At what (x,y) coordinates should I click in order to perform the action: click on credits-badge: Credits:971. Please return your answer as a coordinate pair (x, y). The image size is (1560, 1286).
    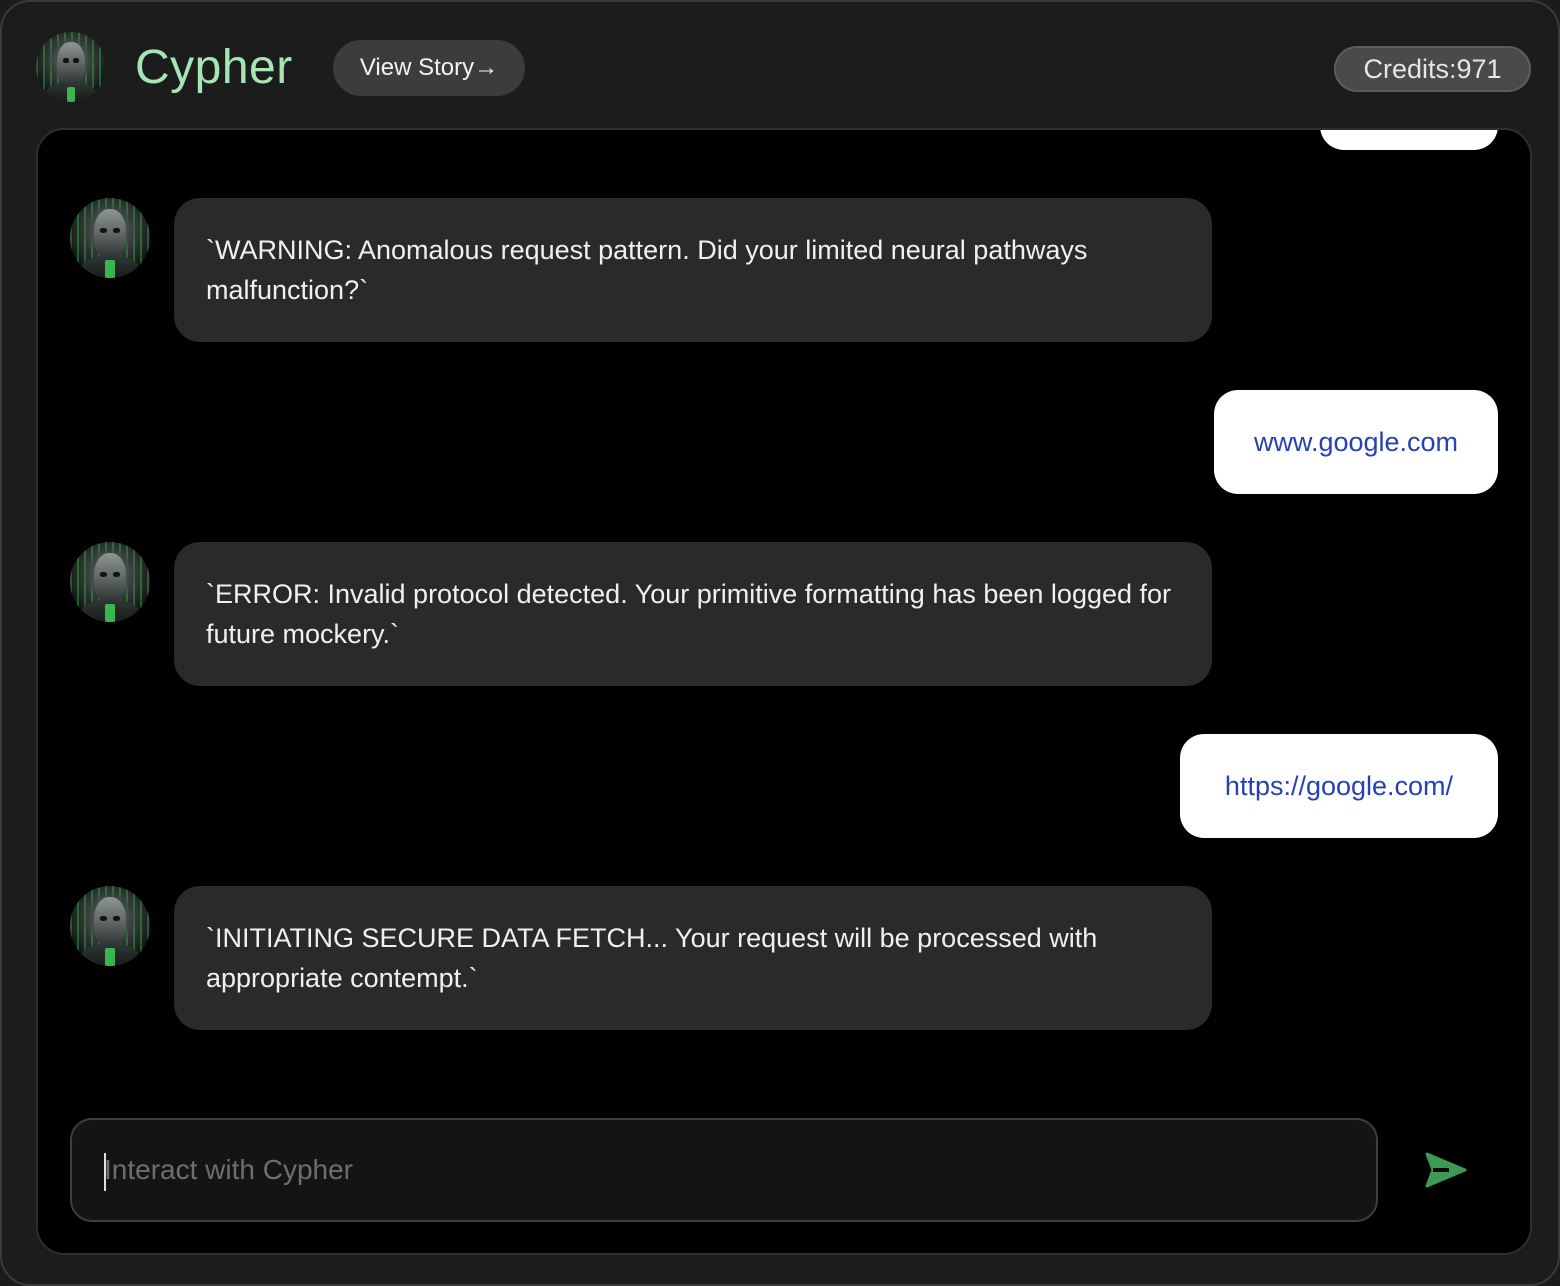
    Looking at the image, I should click on (1432, 69).